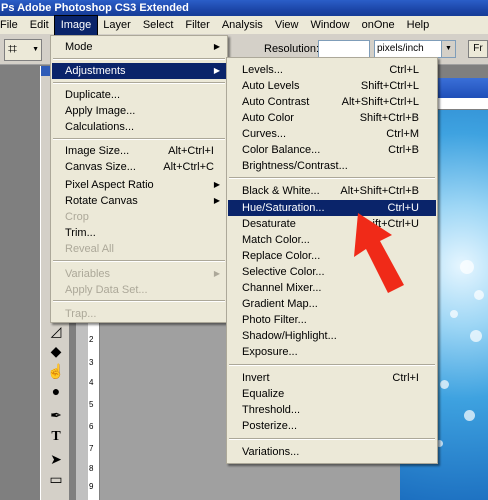  I want to click on menu-item-adjustments: Adjustments ▶, so click(139, 71).